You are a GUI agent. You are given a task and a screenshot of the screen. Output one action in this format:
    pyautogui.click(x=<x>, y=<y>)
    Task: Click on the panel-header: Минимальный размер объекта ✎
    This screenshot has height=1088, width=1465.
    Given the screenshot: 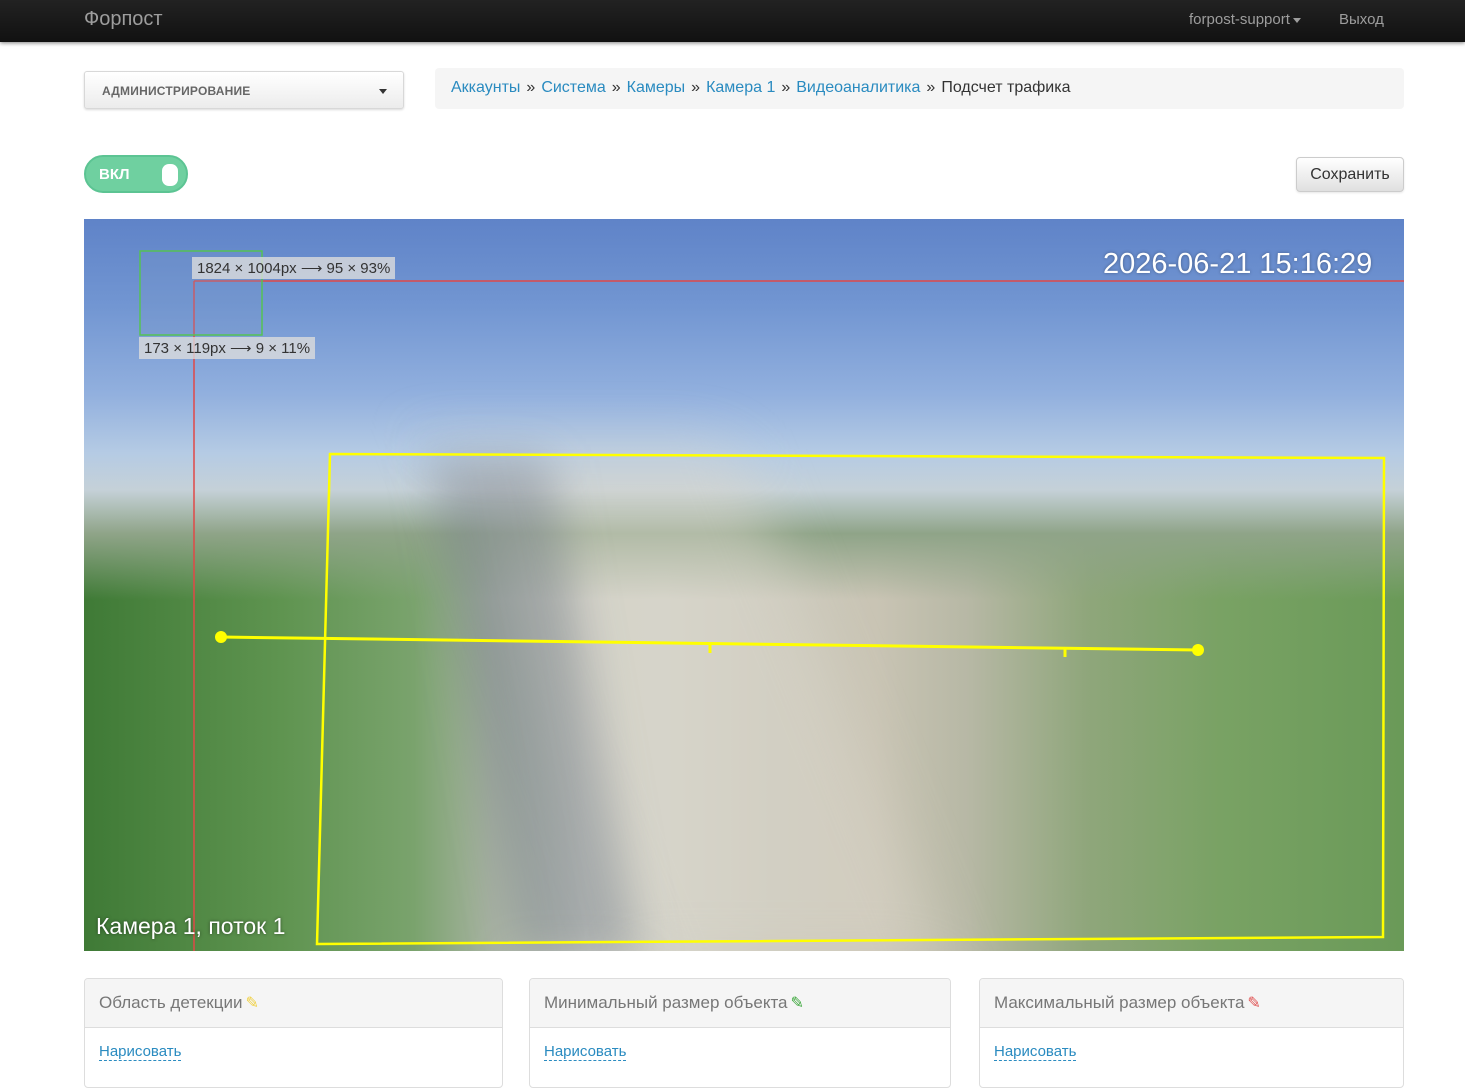 What is the action you would take?
    pyautogui.click(x=740, y=1003)
    